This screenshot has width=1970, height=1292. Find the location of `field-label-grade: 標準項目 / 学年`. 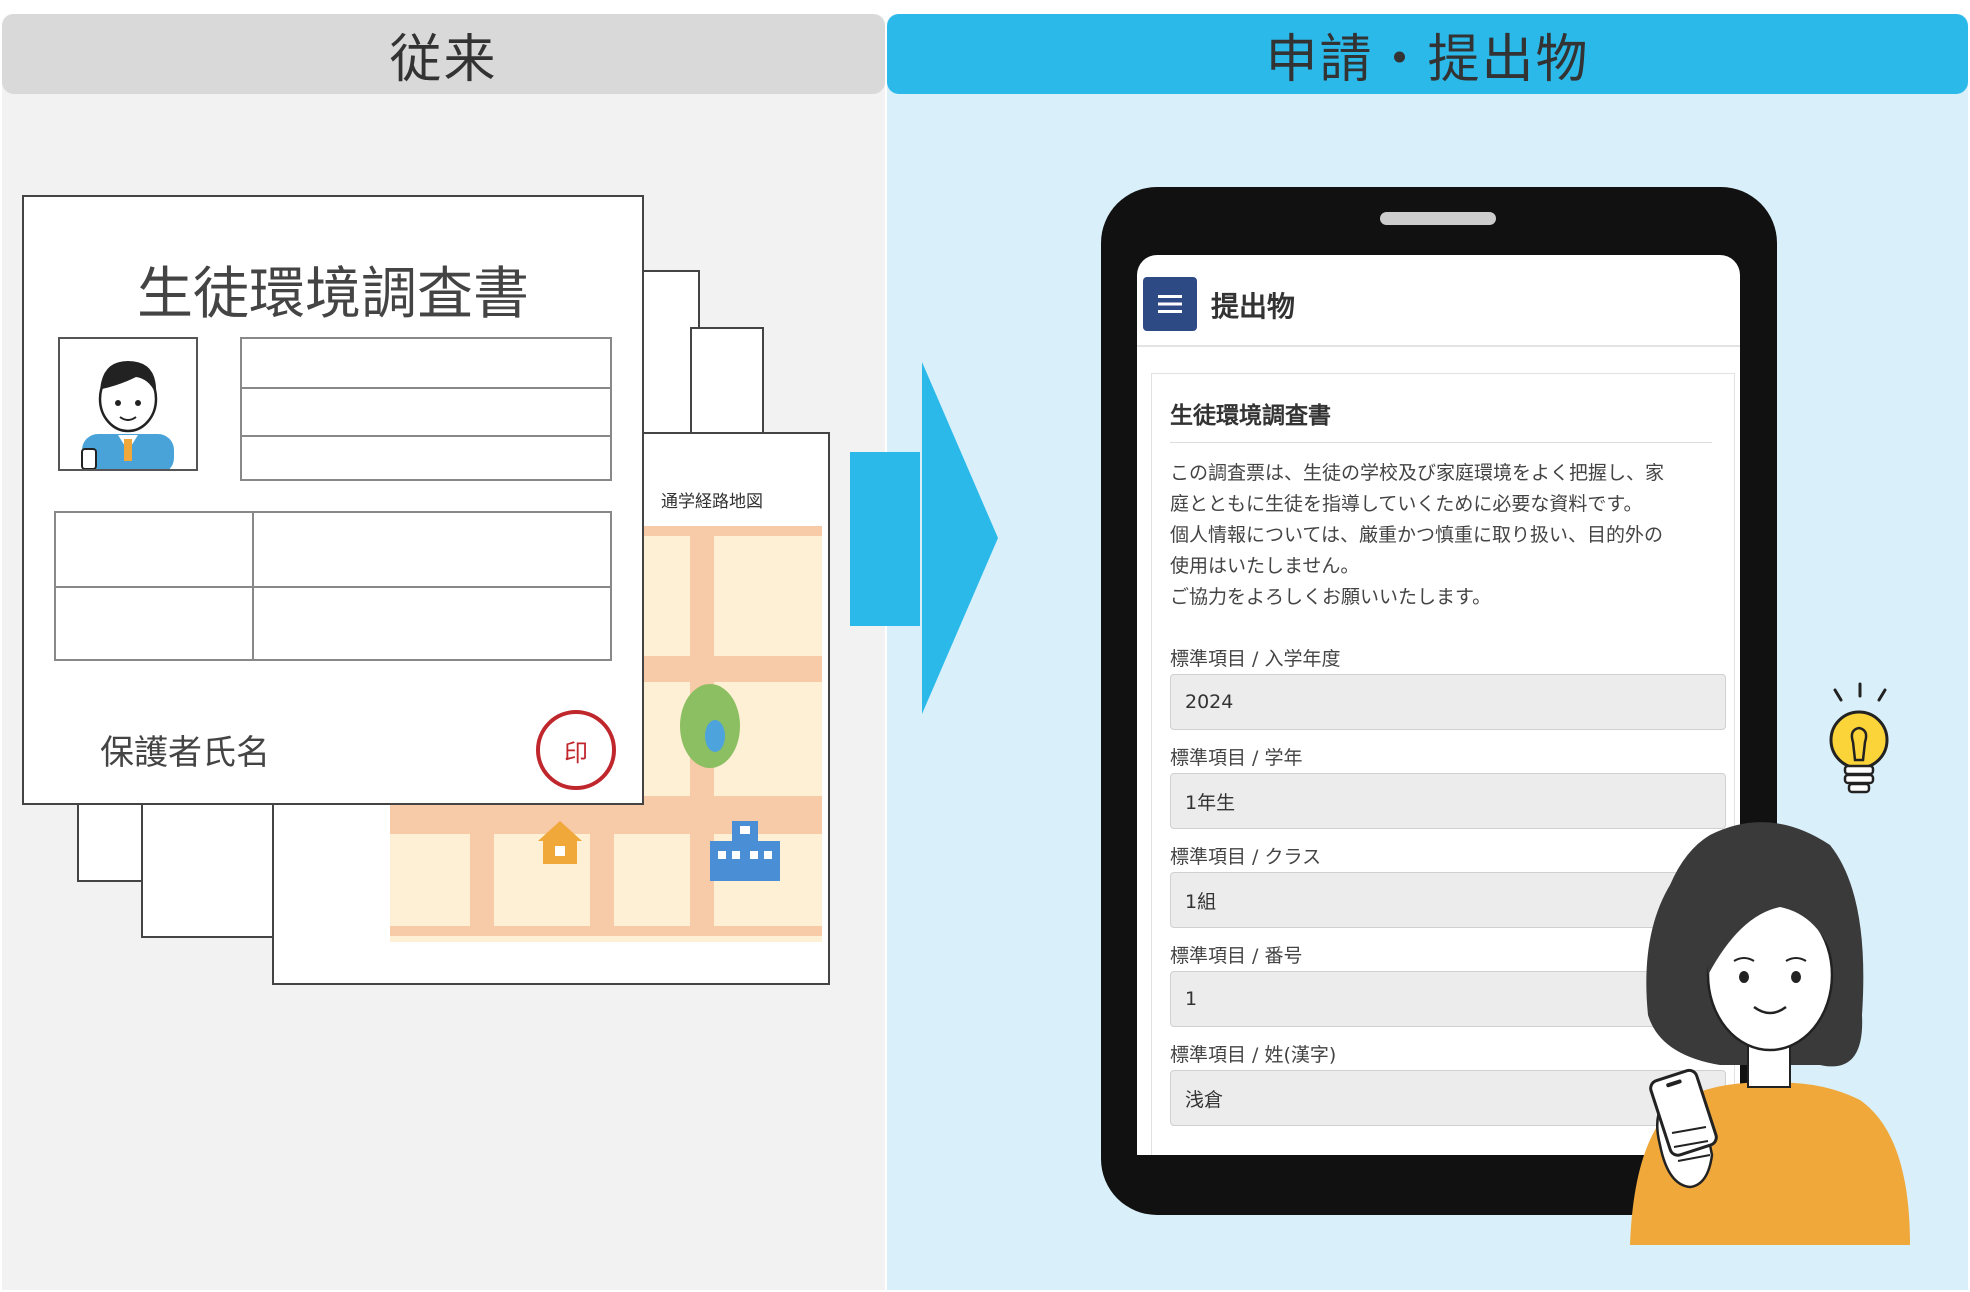

field-label-grade: 標準項目 / 学年 is located at coordinates (1236, 758).